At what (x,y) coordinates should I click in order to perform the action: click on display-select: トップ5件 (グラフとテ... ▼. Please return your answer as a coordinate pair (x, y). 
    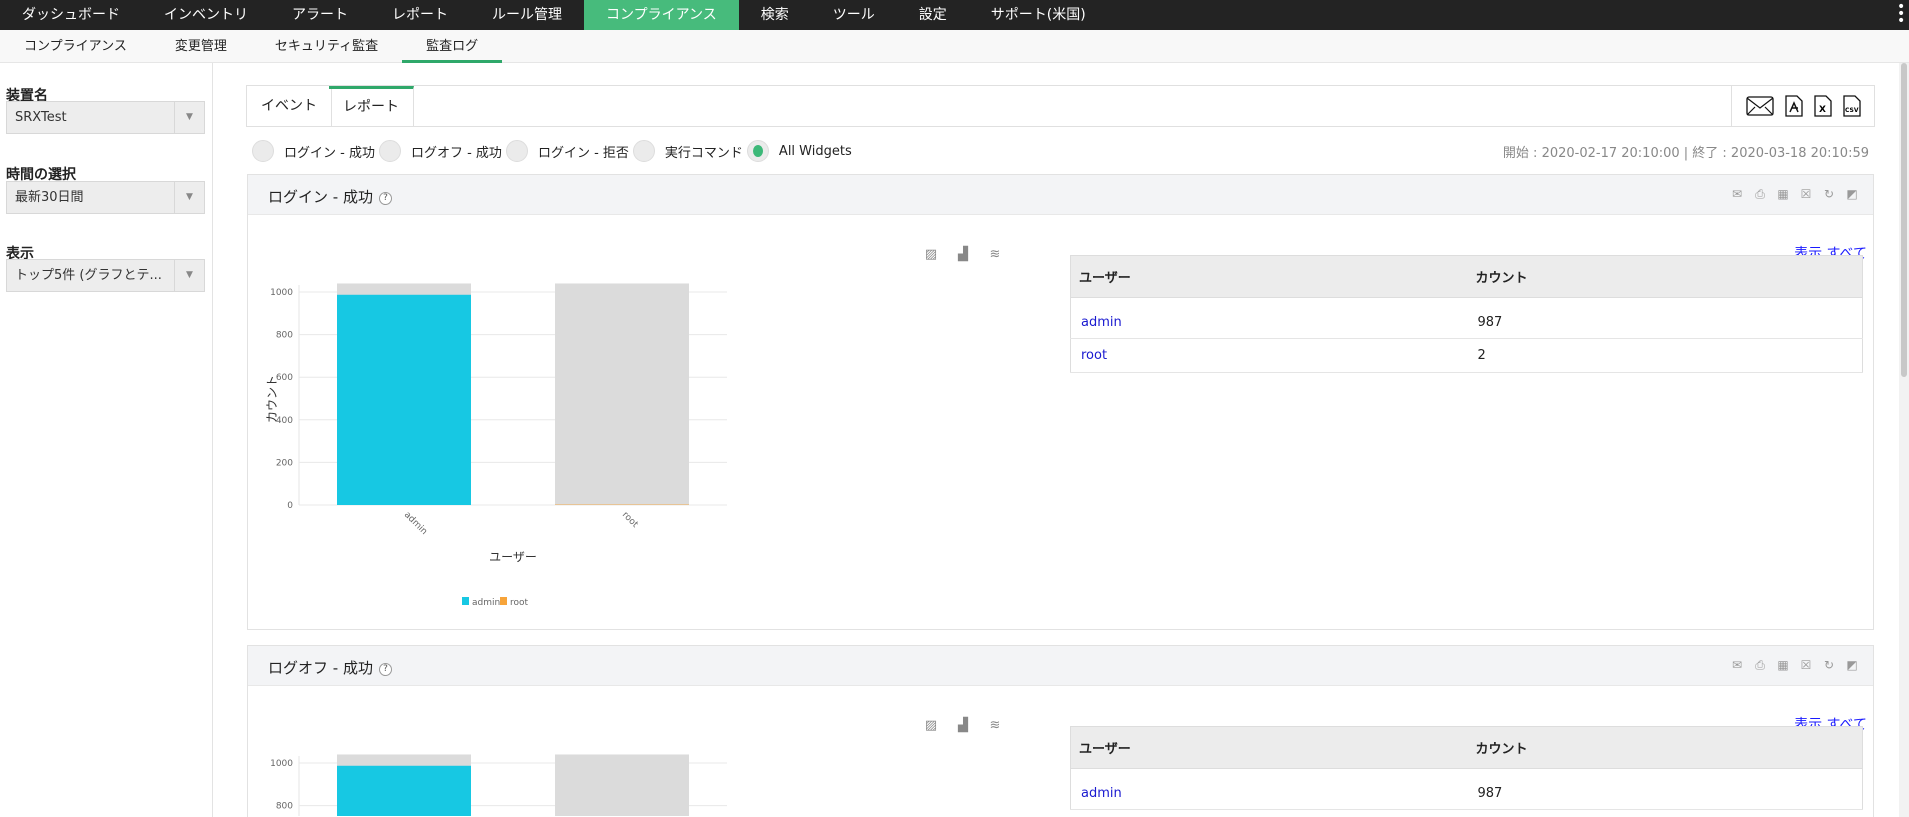
    Looking at the image, I should click on (105, 275).